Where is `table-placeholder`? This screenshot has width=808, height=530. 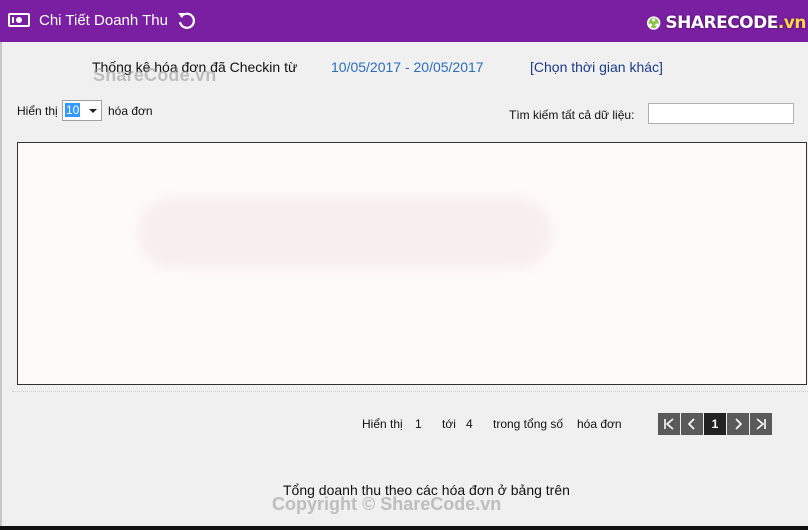
table-placeholder is located at coordinates (345, 233).